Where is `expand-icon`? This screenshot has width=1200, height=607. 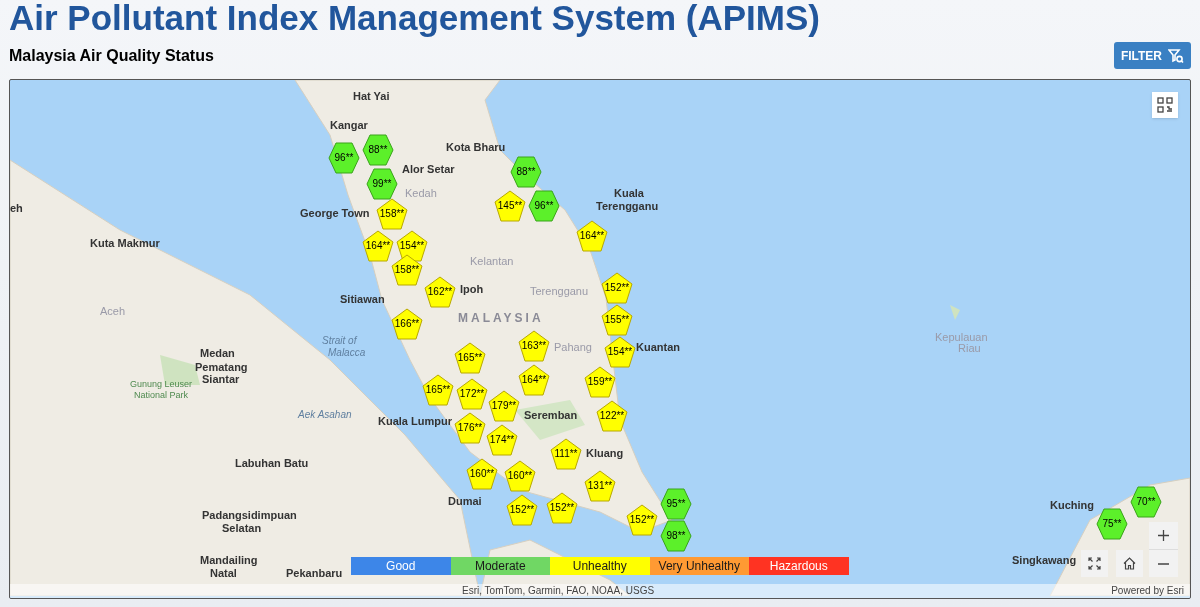
expand-icon is located at coordinates (1094, 563).